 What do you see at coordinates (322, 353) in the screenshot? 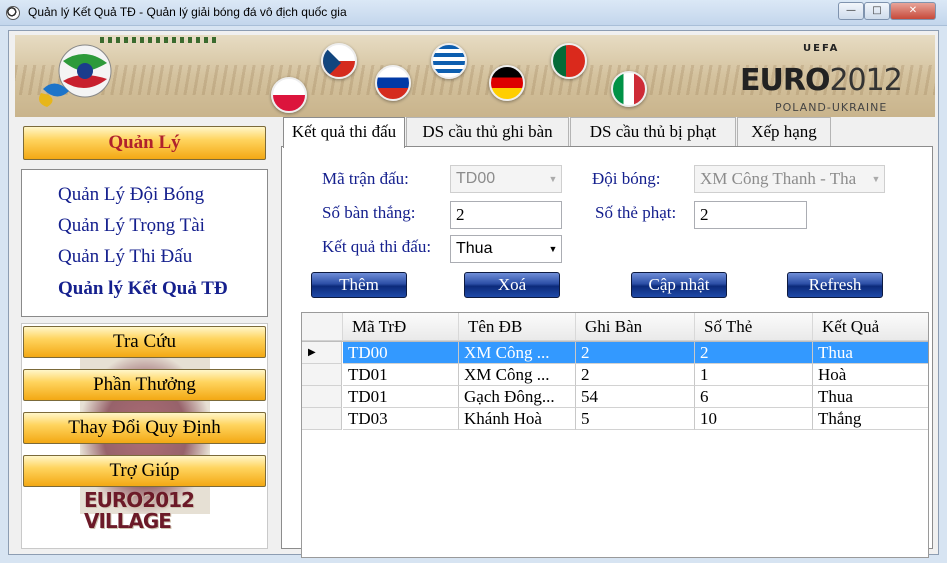
I see `row-selector-arrow-icon: ▶` at bounding box center [322, 353].